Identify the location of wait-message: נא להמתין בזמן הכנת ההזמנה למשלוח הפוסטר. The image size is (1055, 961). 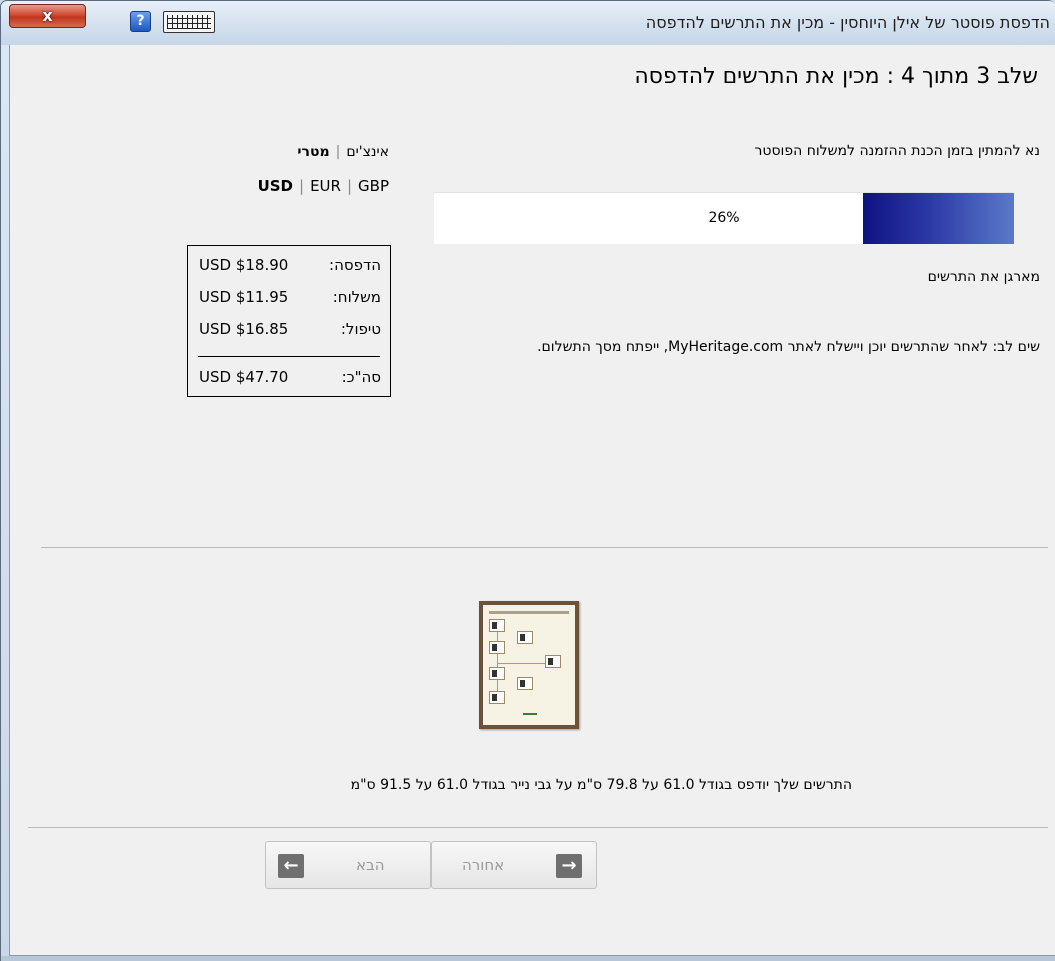
(897, 151).